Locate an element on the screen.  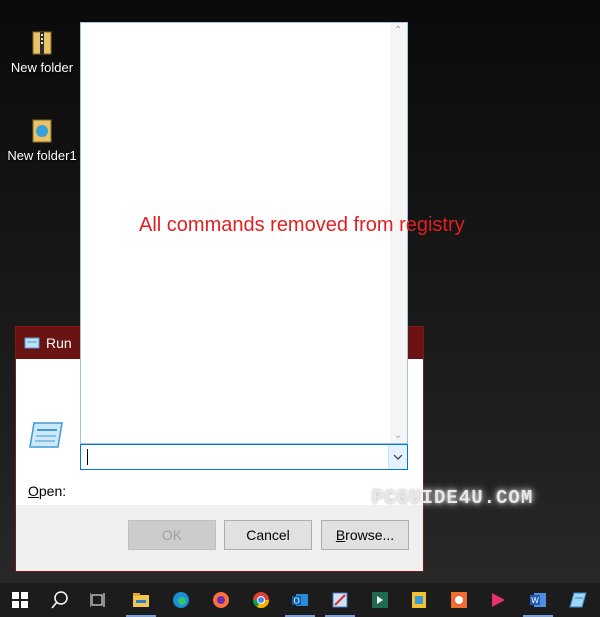
taskbar-snipping-tool is located at coordinates (340, 600).